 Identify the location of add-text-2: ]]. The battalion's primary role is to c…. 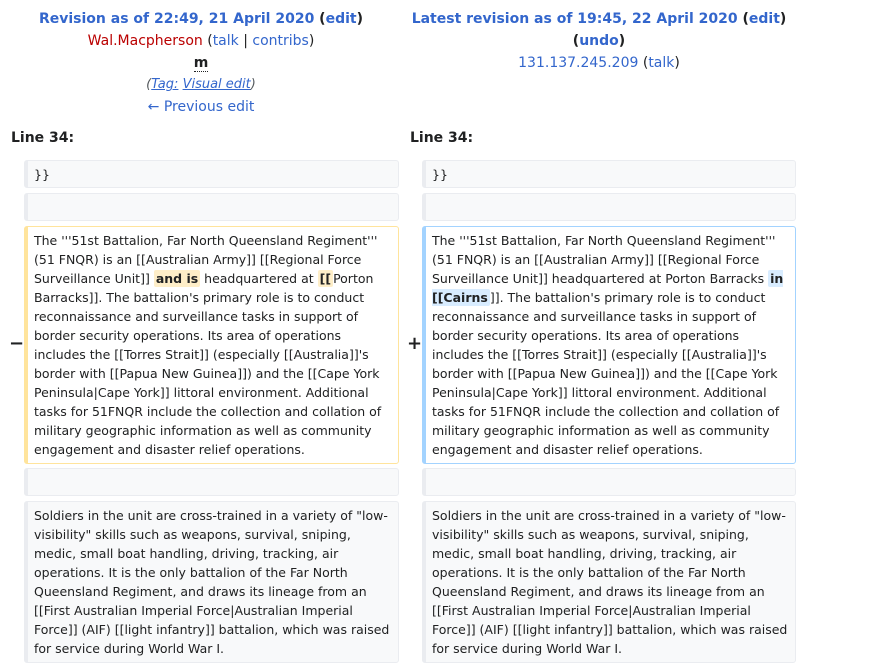
(606, 373).